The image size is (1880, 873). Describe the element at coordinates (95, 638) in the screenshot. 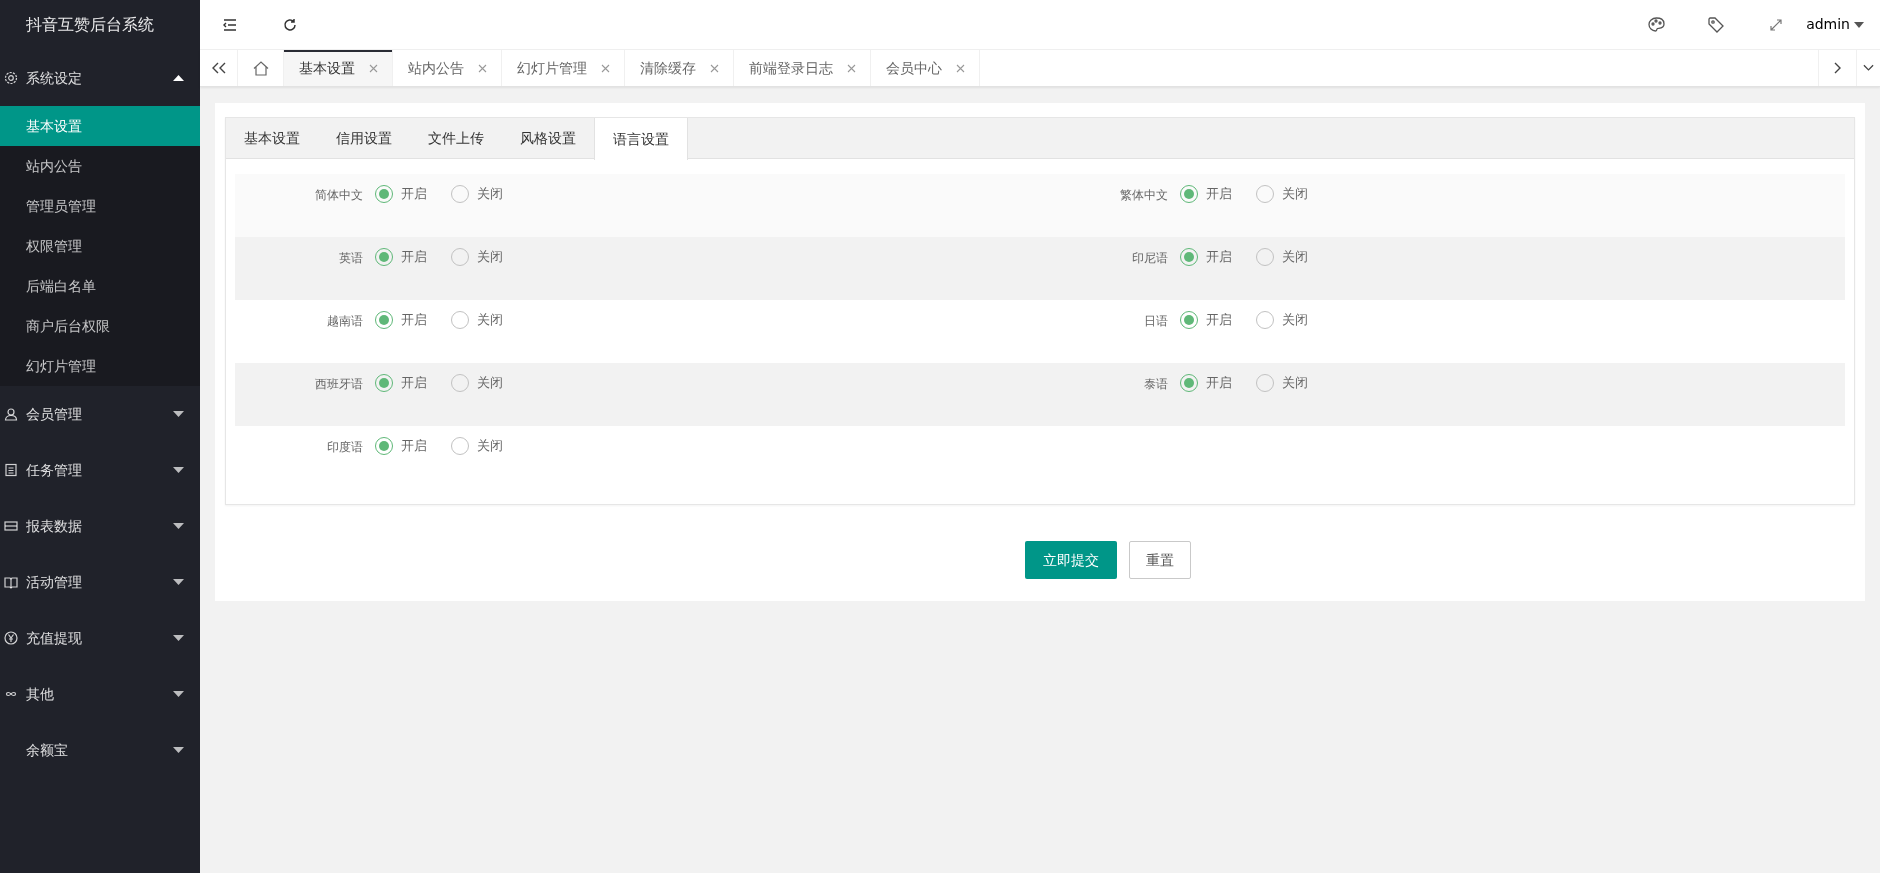

I see `sidebar-section: 充值提现` at that location.